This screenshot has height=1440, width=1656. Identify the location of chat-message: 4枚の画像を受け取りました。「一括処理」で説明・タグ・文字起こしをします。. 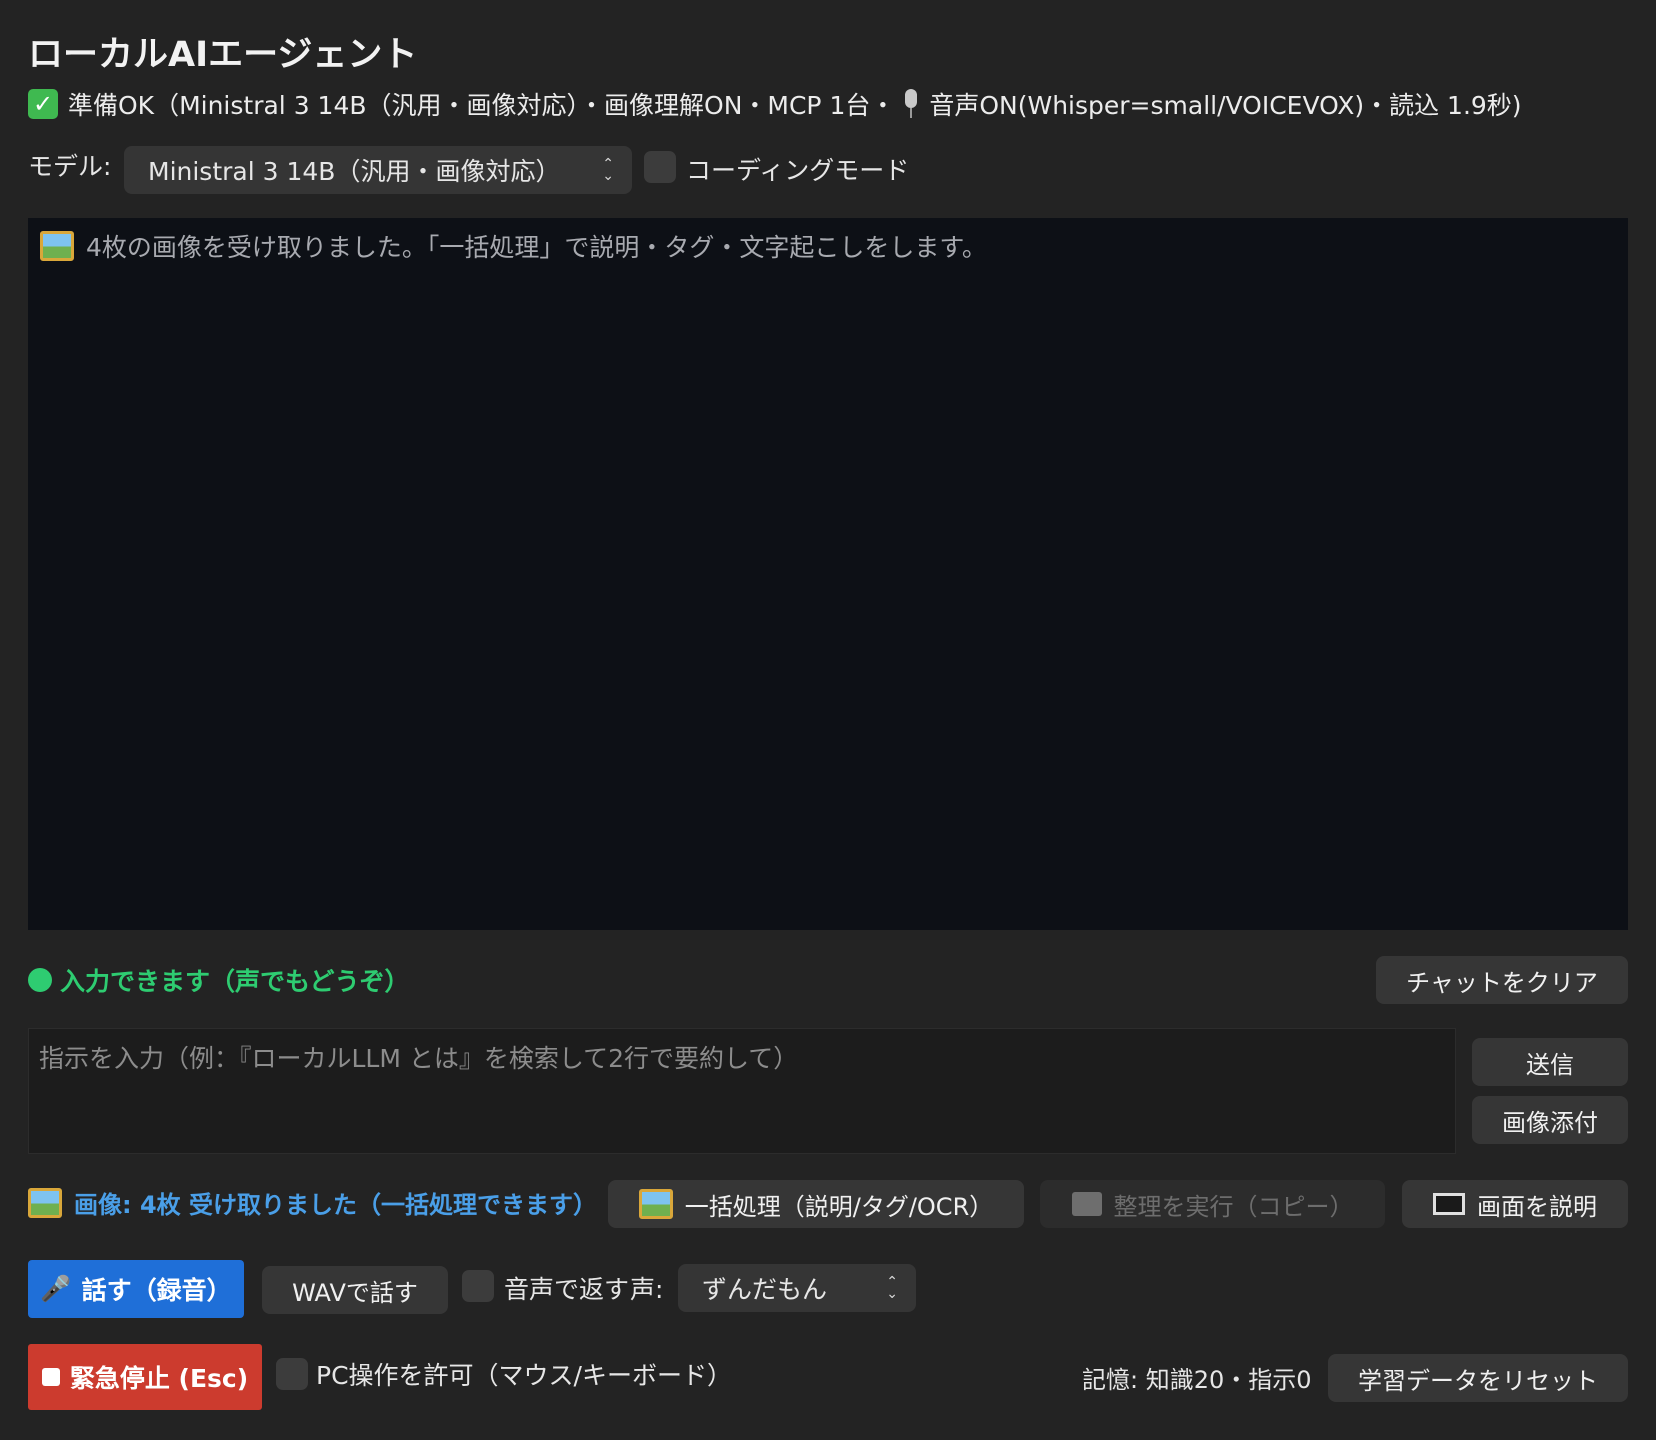
(513, 246).